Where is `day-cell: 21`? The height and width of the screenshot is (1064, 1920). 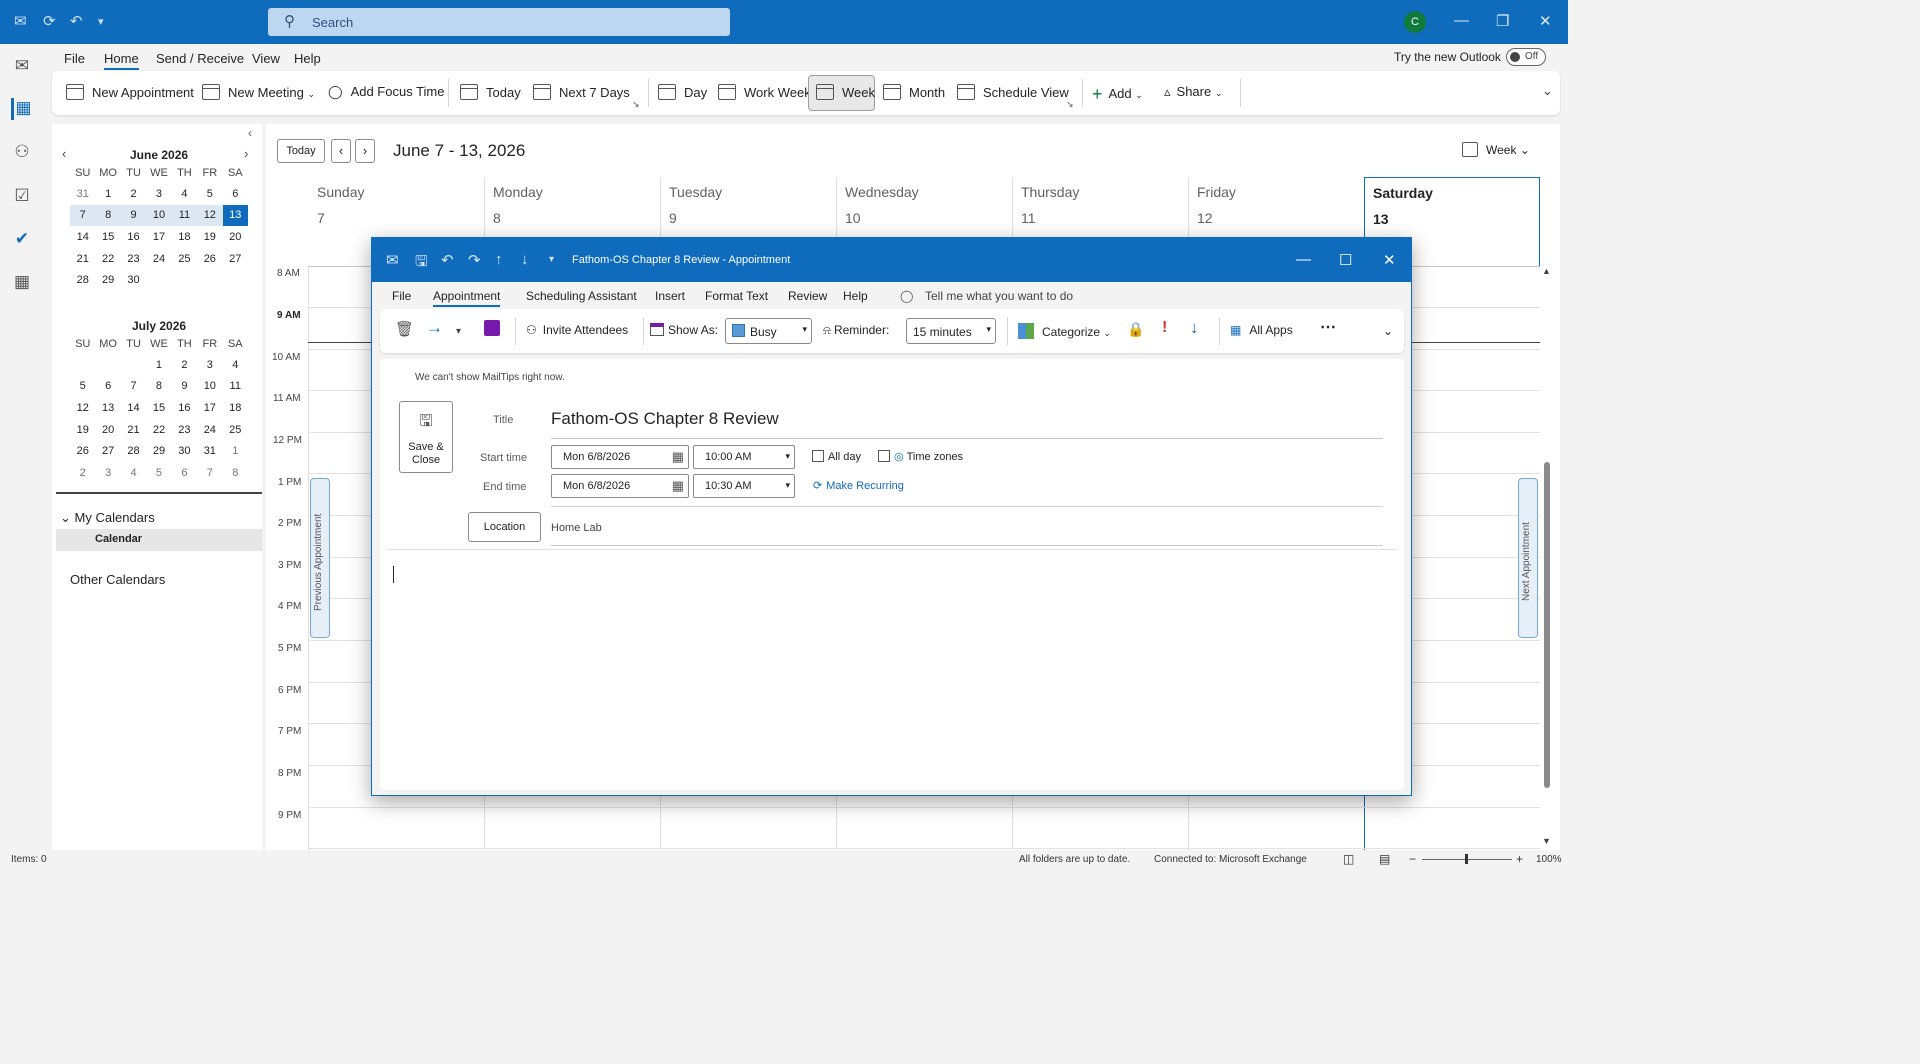
day-cell: 21 is located at coordinates (82, 259).